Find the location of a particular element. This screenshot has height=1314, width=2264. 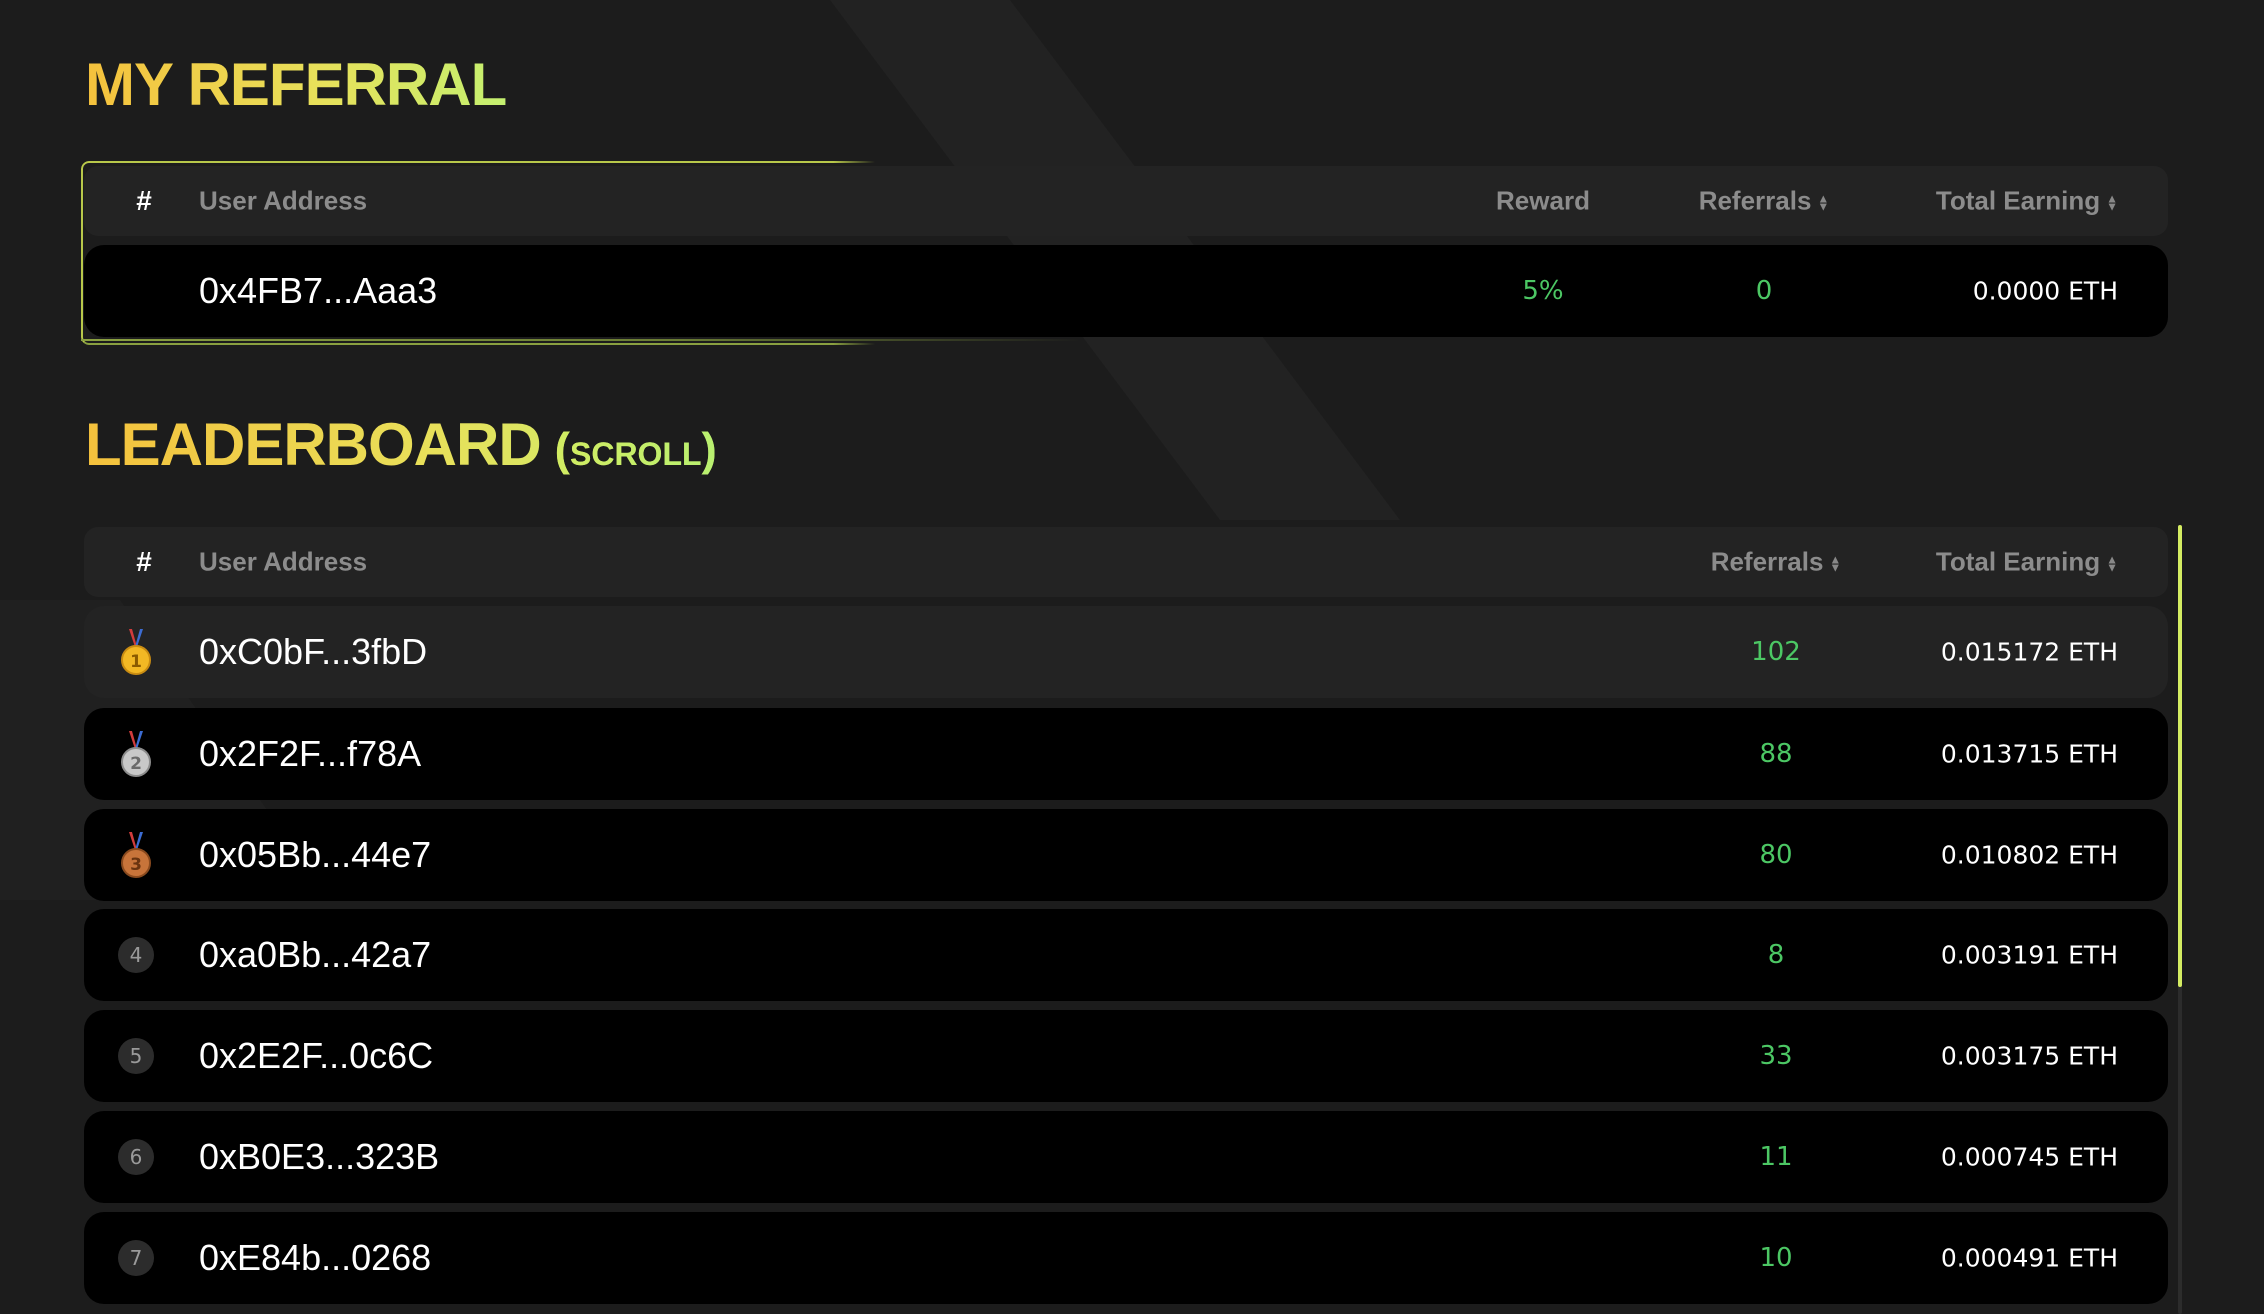

leaderboard-row: 3 0x05Bb...44e7 80 0.010802 ETH is located at coordinates (1126, 855).